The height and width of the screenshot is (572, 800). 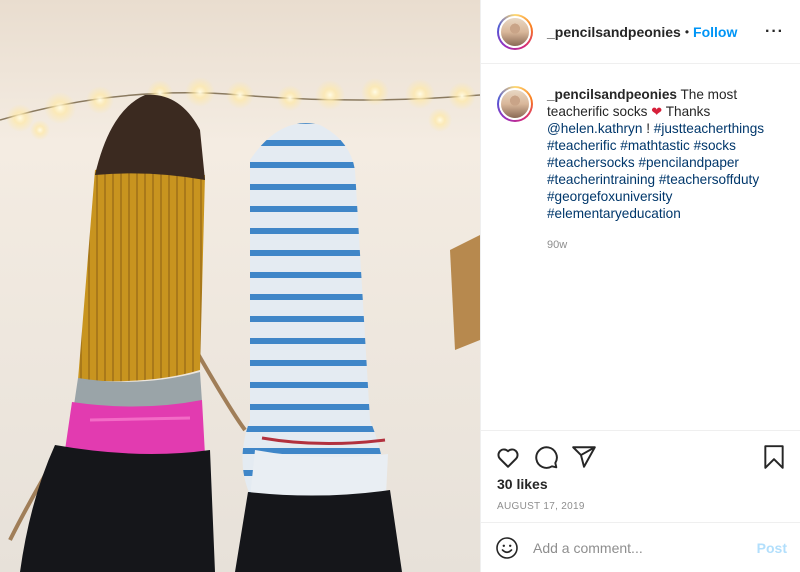 I want to click on follow-button: Follow, so click(x=715, y=32).